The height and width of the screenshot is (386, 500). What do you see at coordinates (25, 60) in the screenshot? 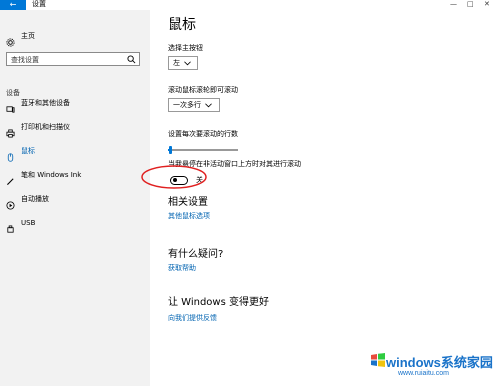
I see `search-placeholder: 查找设置` at bounding box center [25, 60].